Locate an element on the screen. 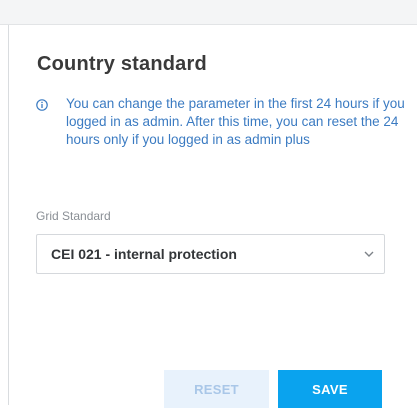  page-title: Country standard is located at coordinates (122, 64).